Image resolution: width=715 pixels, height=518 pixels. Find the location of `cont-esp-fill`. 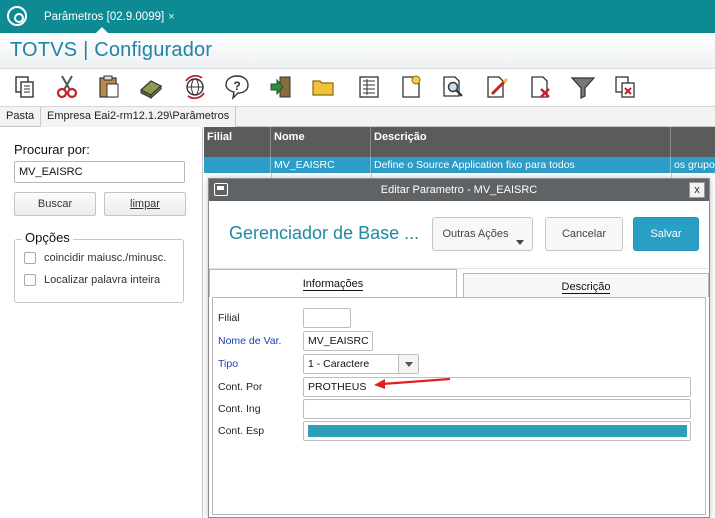

cont-esp-fill is located at coordinates (497, 431).